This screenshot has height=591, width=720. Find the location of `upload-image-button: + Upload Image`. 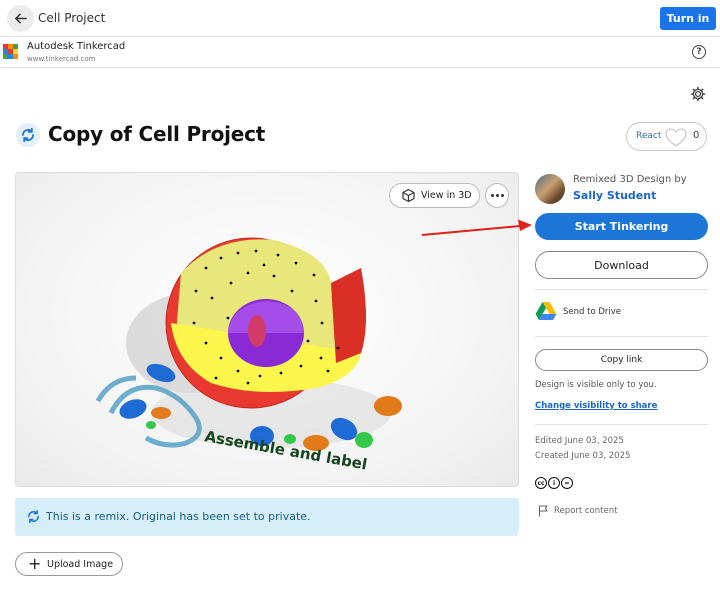

upload-image-button: + Upload Image is located at coordinates (69, 564).